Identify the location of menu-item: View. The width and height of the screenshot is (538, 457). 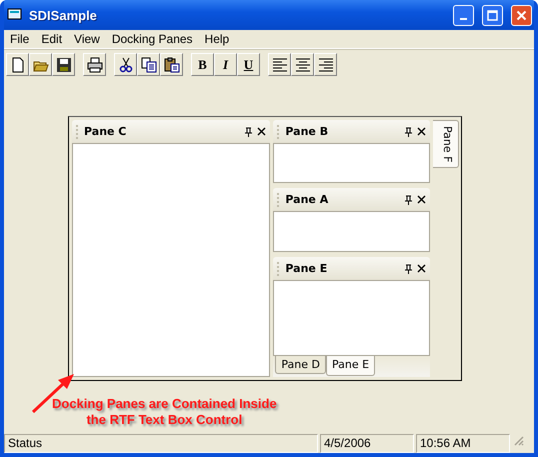
(87, 39).